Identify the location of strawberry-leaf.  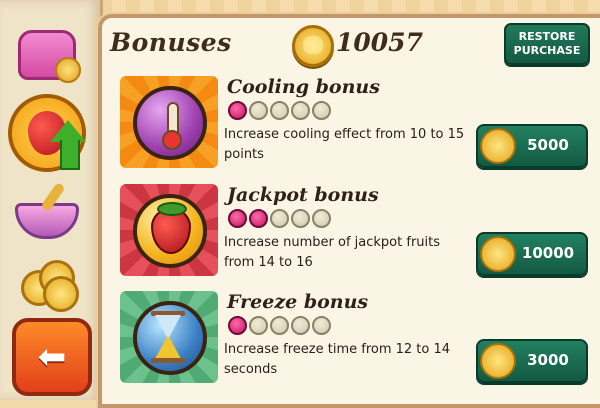
(172, 209).